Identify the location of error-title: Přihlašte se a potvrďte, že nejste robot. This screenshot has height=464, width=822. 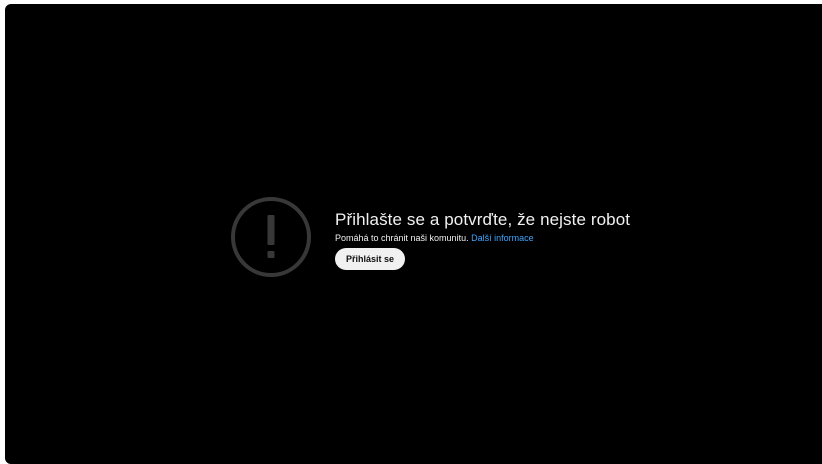
(483, 219).